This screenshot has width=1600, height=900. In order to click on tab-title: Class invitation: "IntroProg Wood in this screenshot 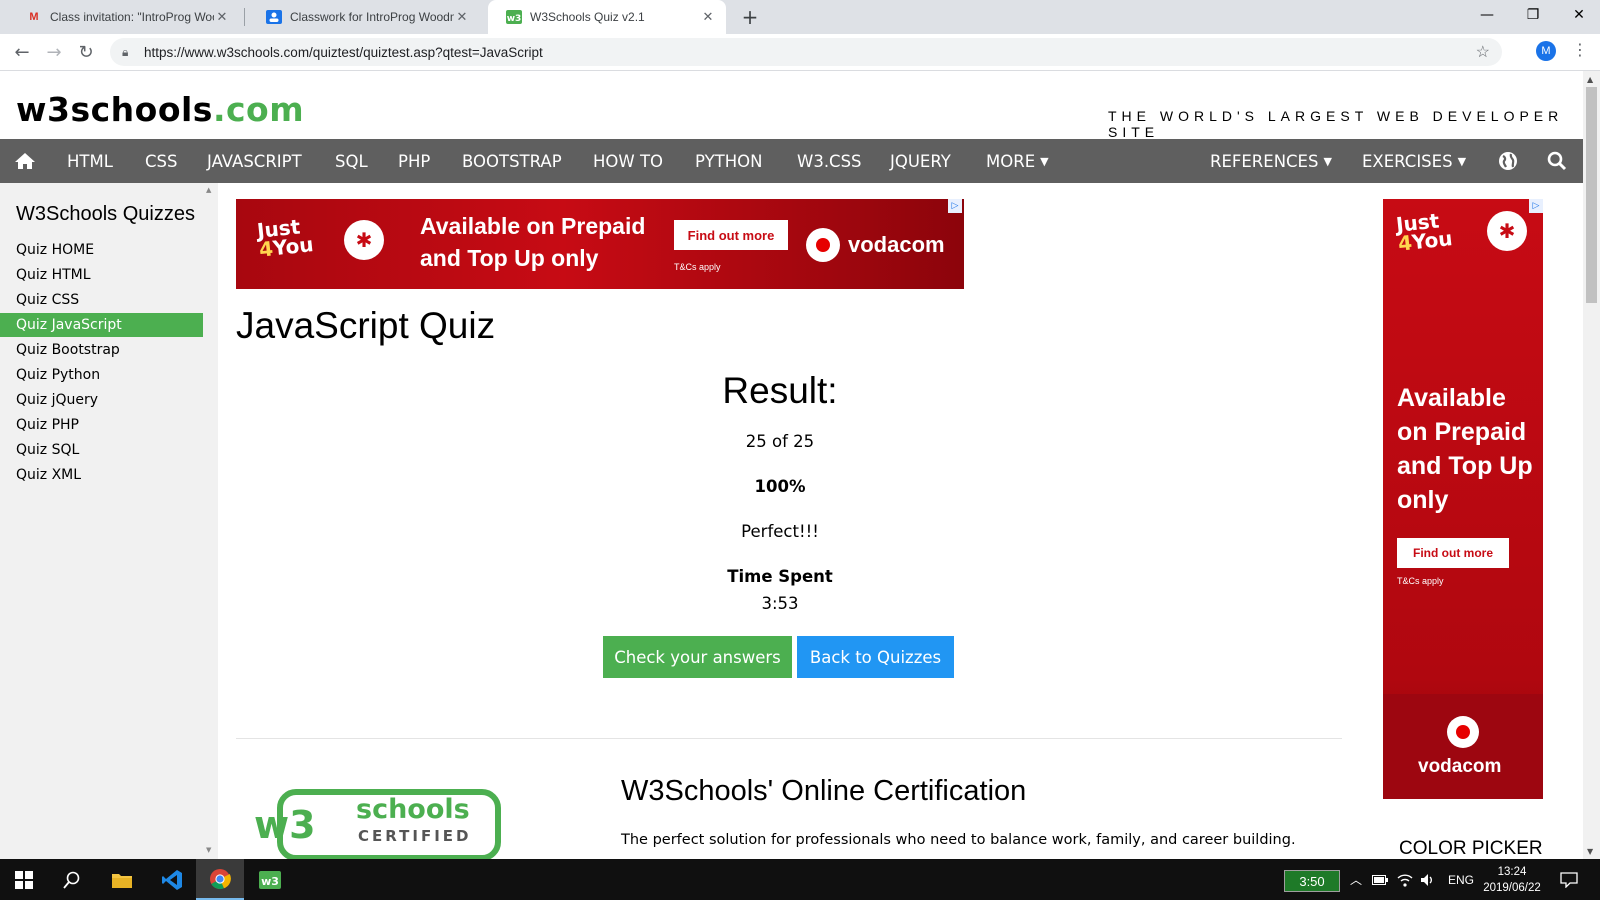, I will do `click(132, 17)`.